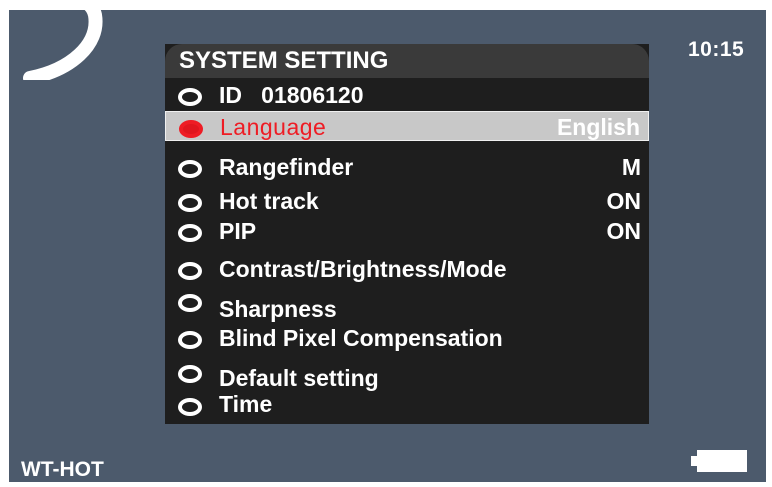 Image resolution: width=772 pixels, height=487 pixels. I want to click on menu-item-label: Hot track, so click(269, 201).